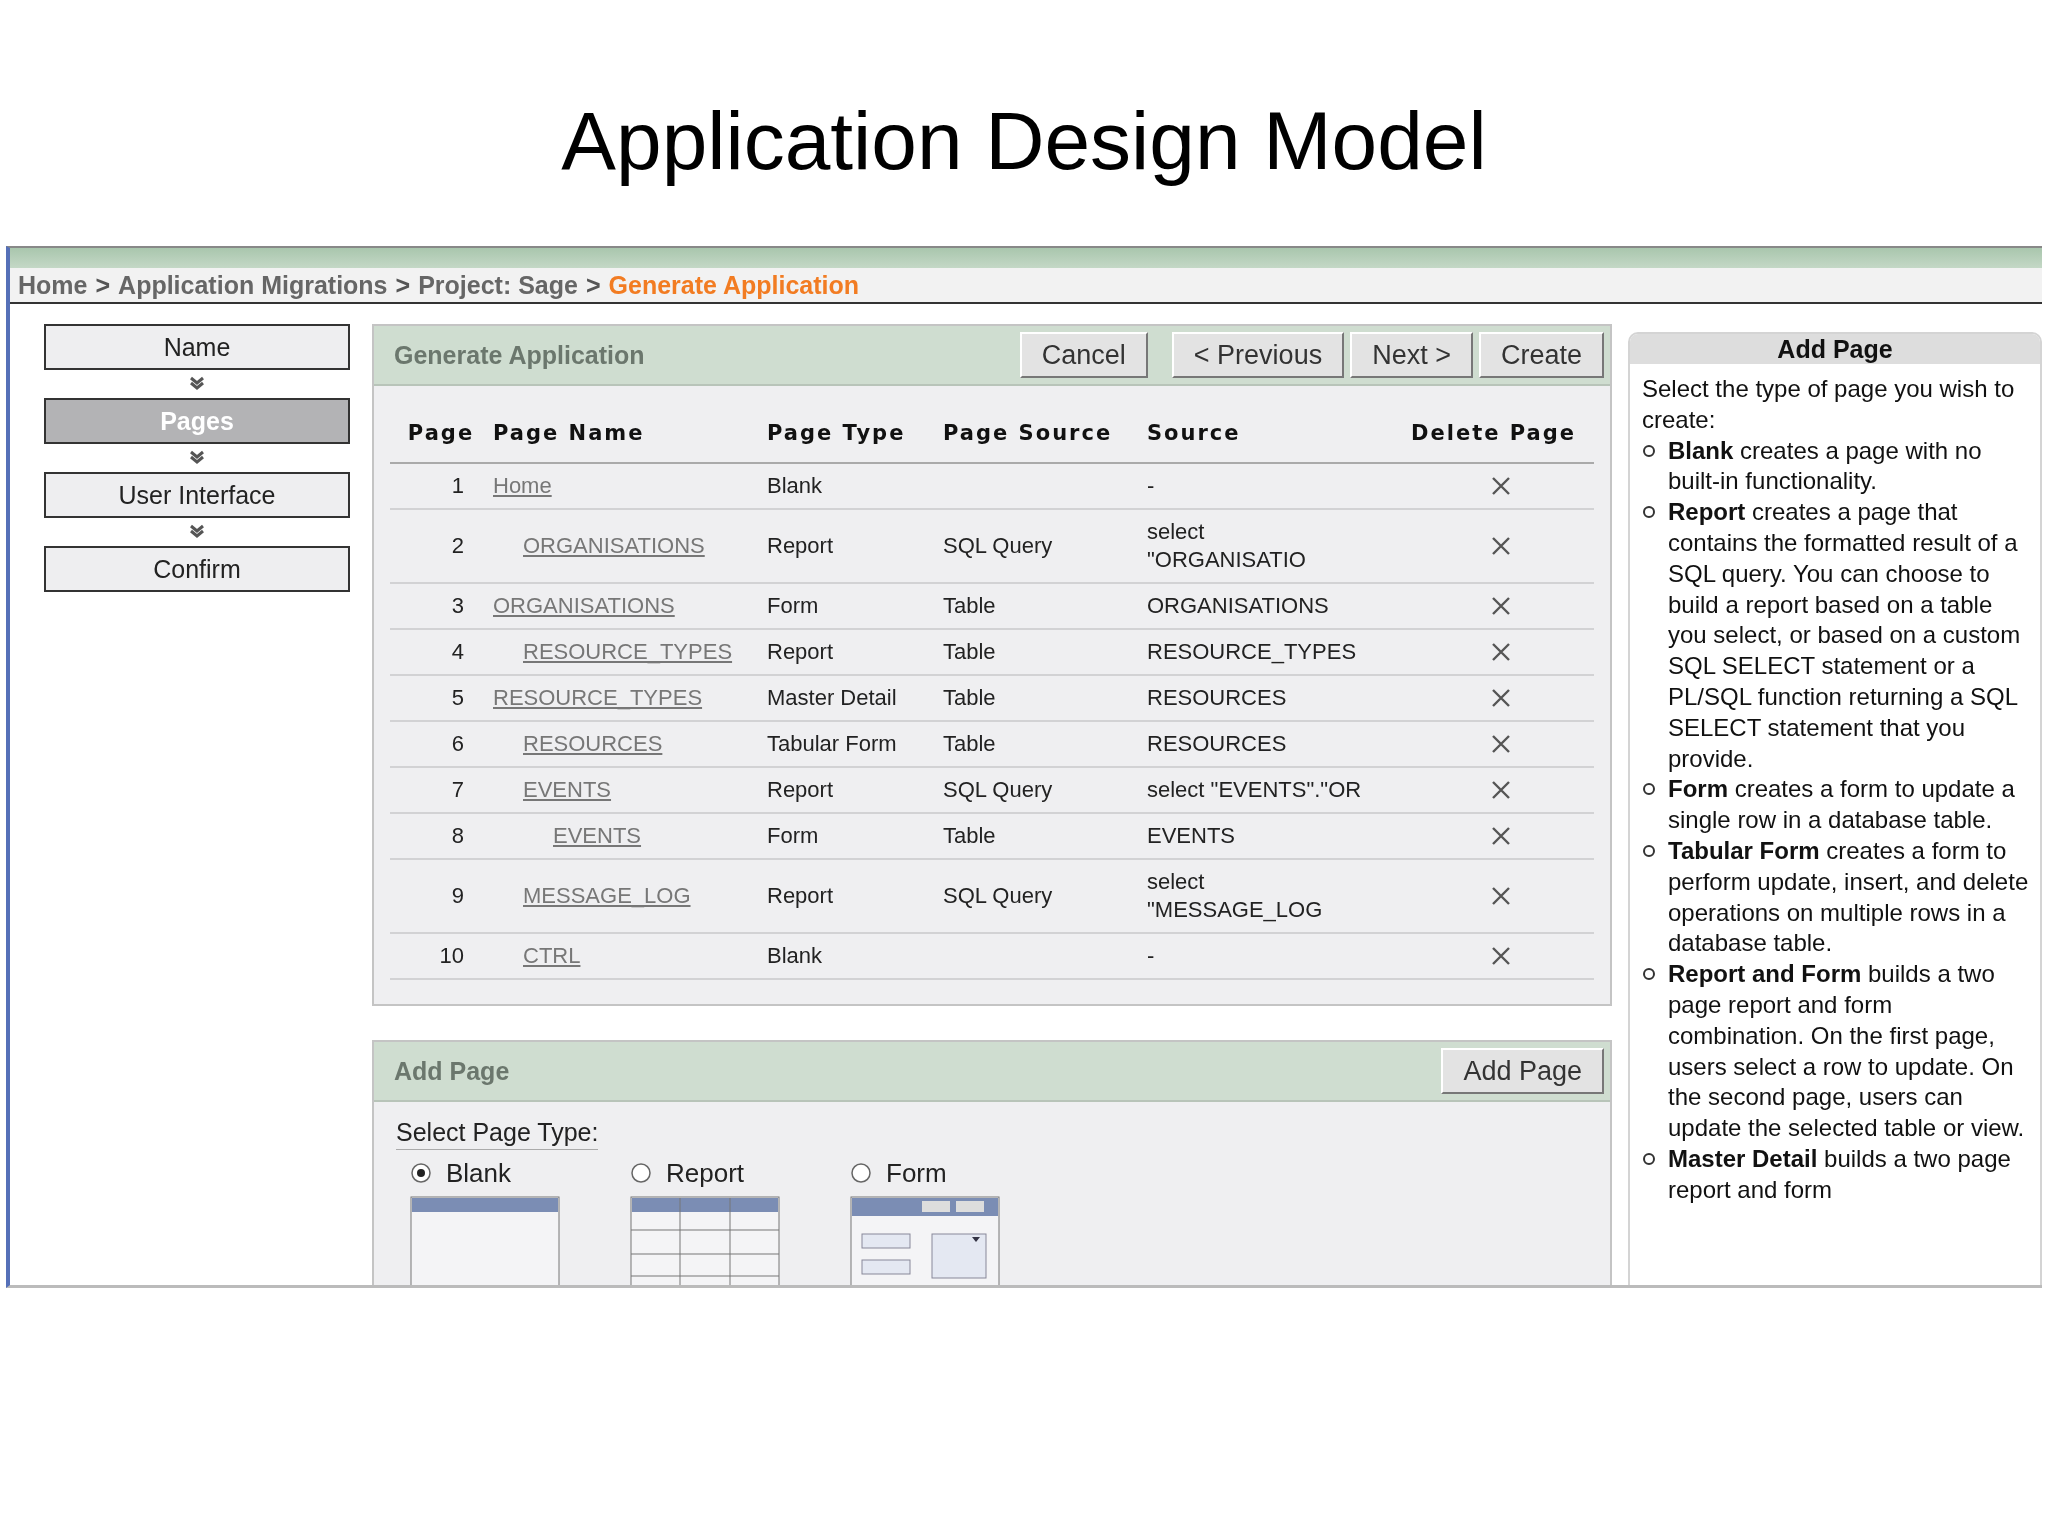  What do you see at coordinates (916, 1173) in the screenshot?
I see `radio-label: Form` at bounding box center [916, 1173].